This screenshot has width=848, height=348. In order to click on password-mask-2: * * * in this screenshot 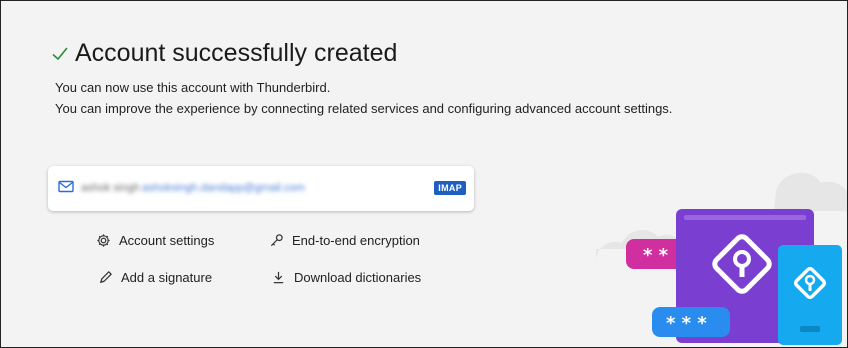, I will do `click(686, 323)`.